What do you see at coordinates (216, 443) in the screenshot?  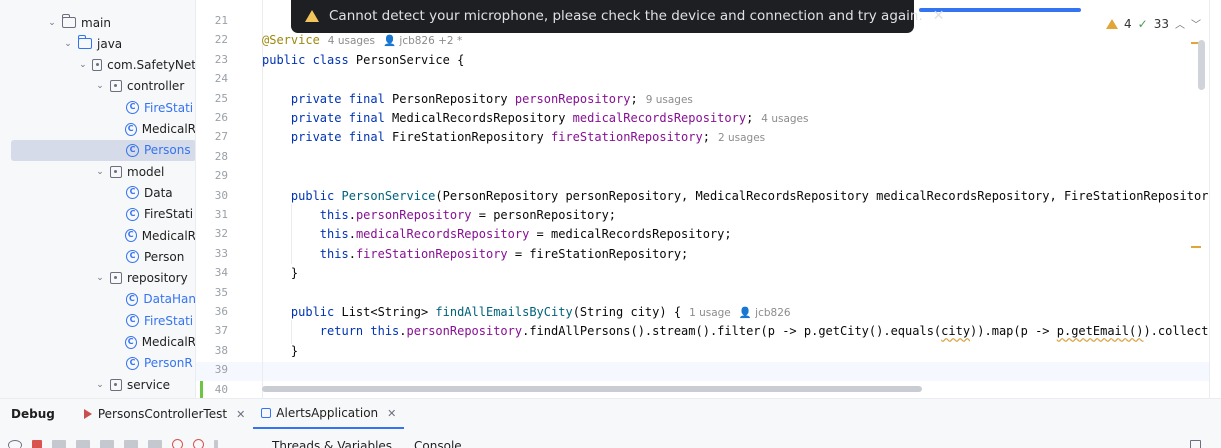 I see `more-icon` at bounding box center [216, 443].